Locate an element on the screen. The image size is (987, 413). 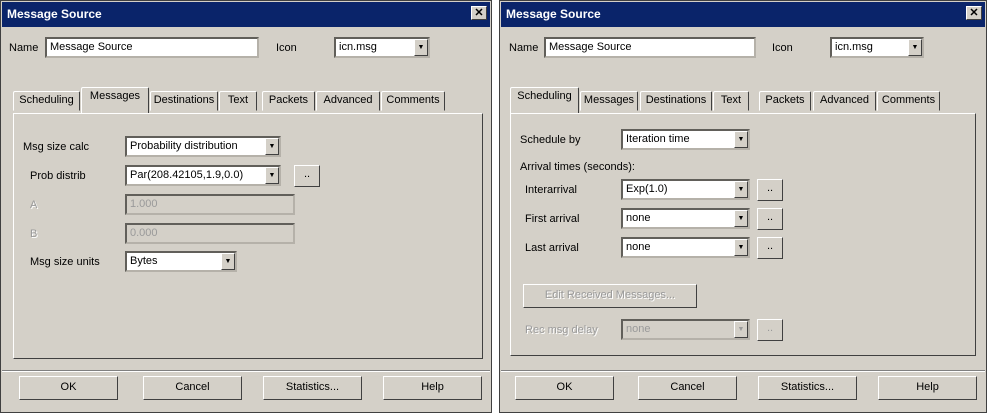
last-arrival-select: none ▼ is located at coordinates (685, 247).